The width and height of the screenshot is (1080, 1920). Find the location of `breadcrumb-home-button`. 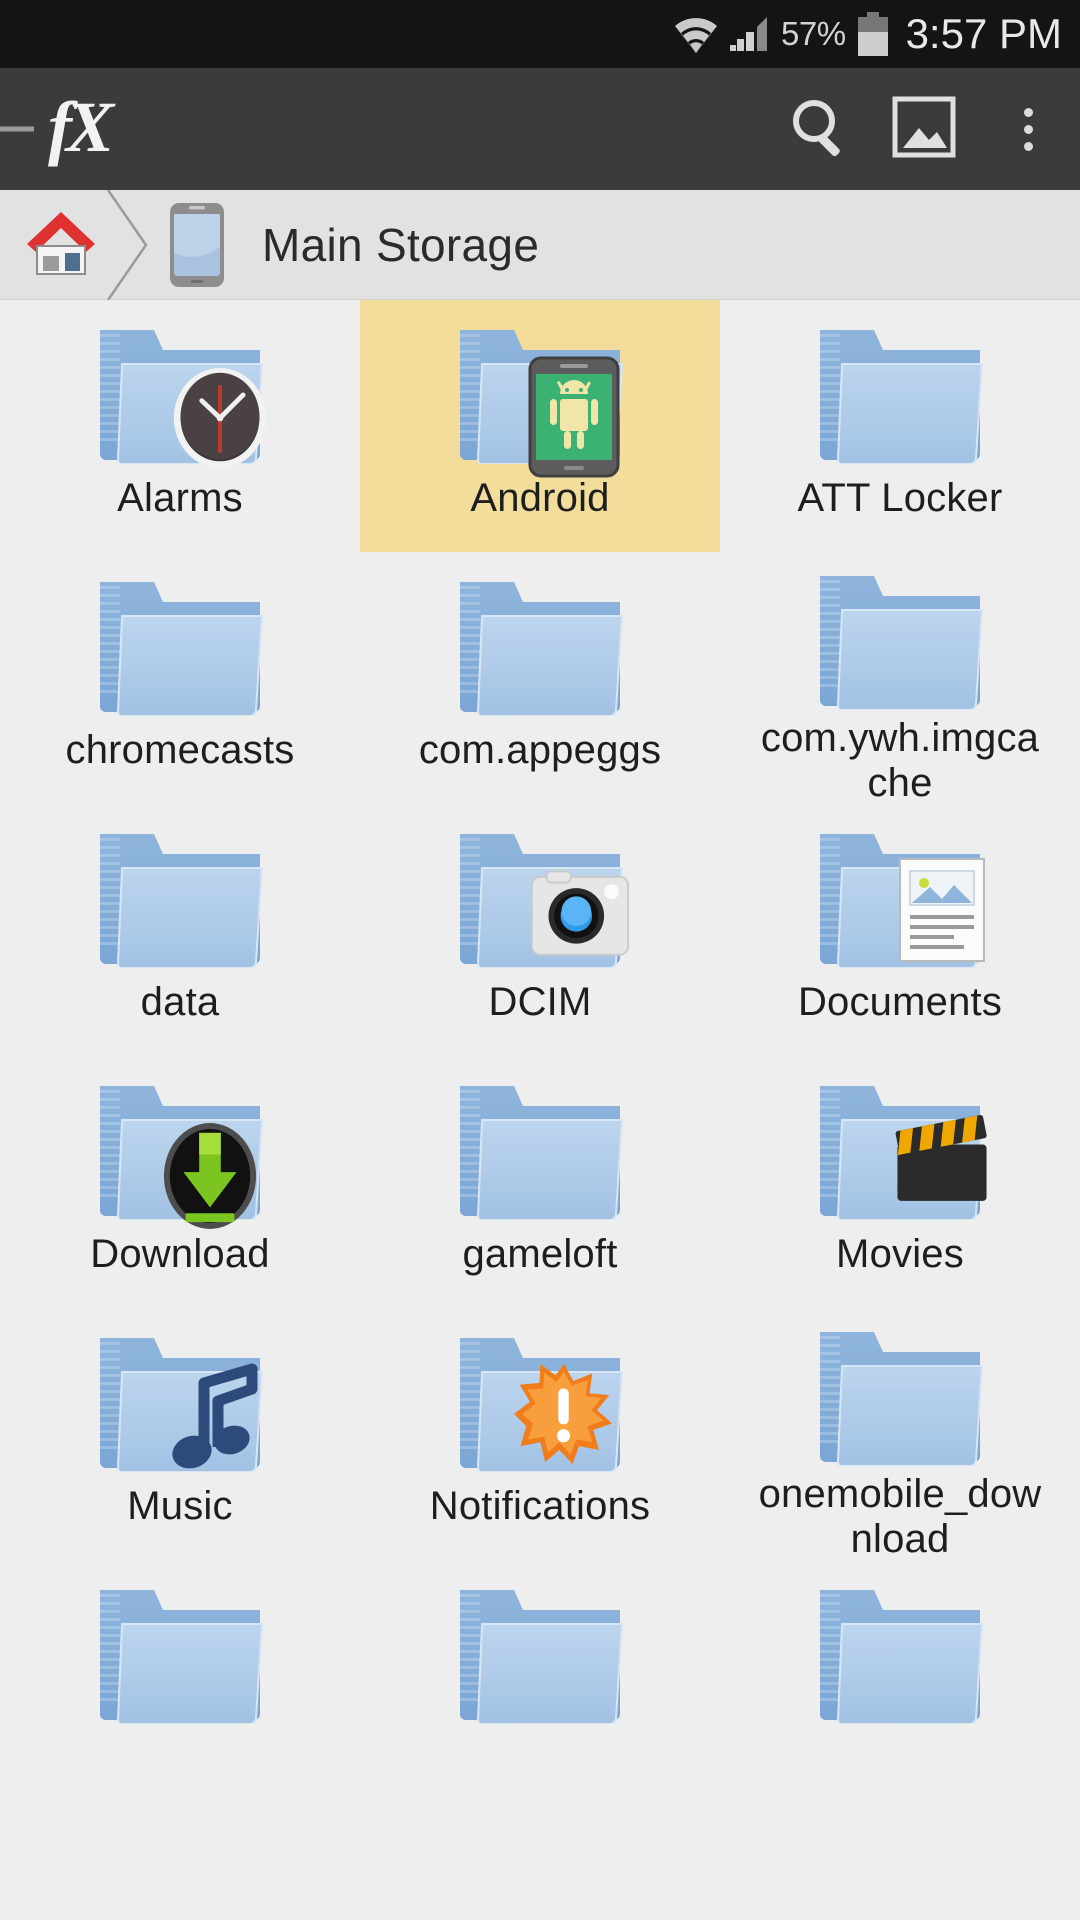

breadcrumb-home-button is located at coordinates (61, 245).